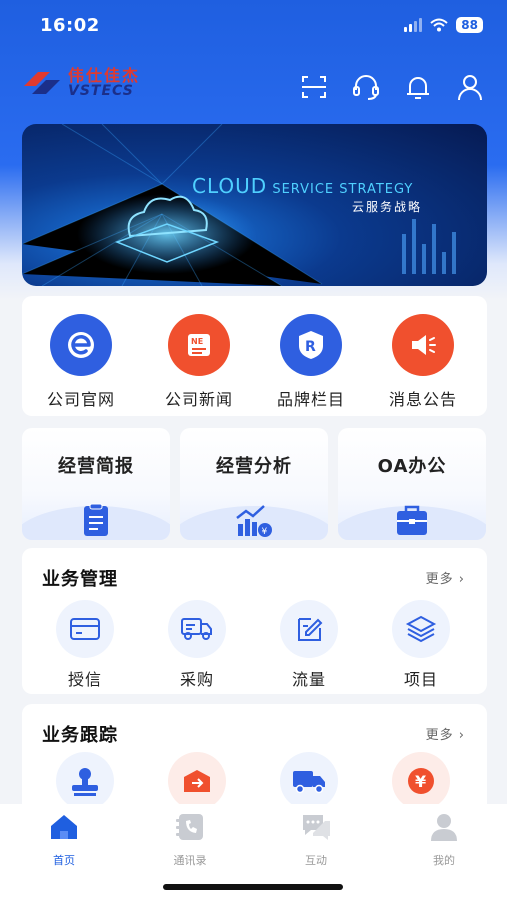 This screenshot has height=900, width=507. Describe the element at coordinates (190, 860) in the screenshot. I see `tab-label: 通讯录` at that location.